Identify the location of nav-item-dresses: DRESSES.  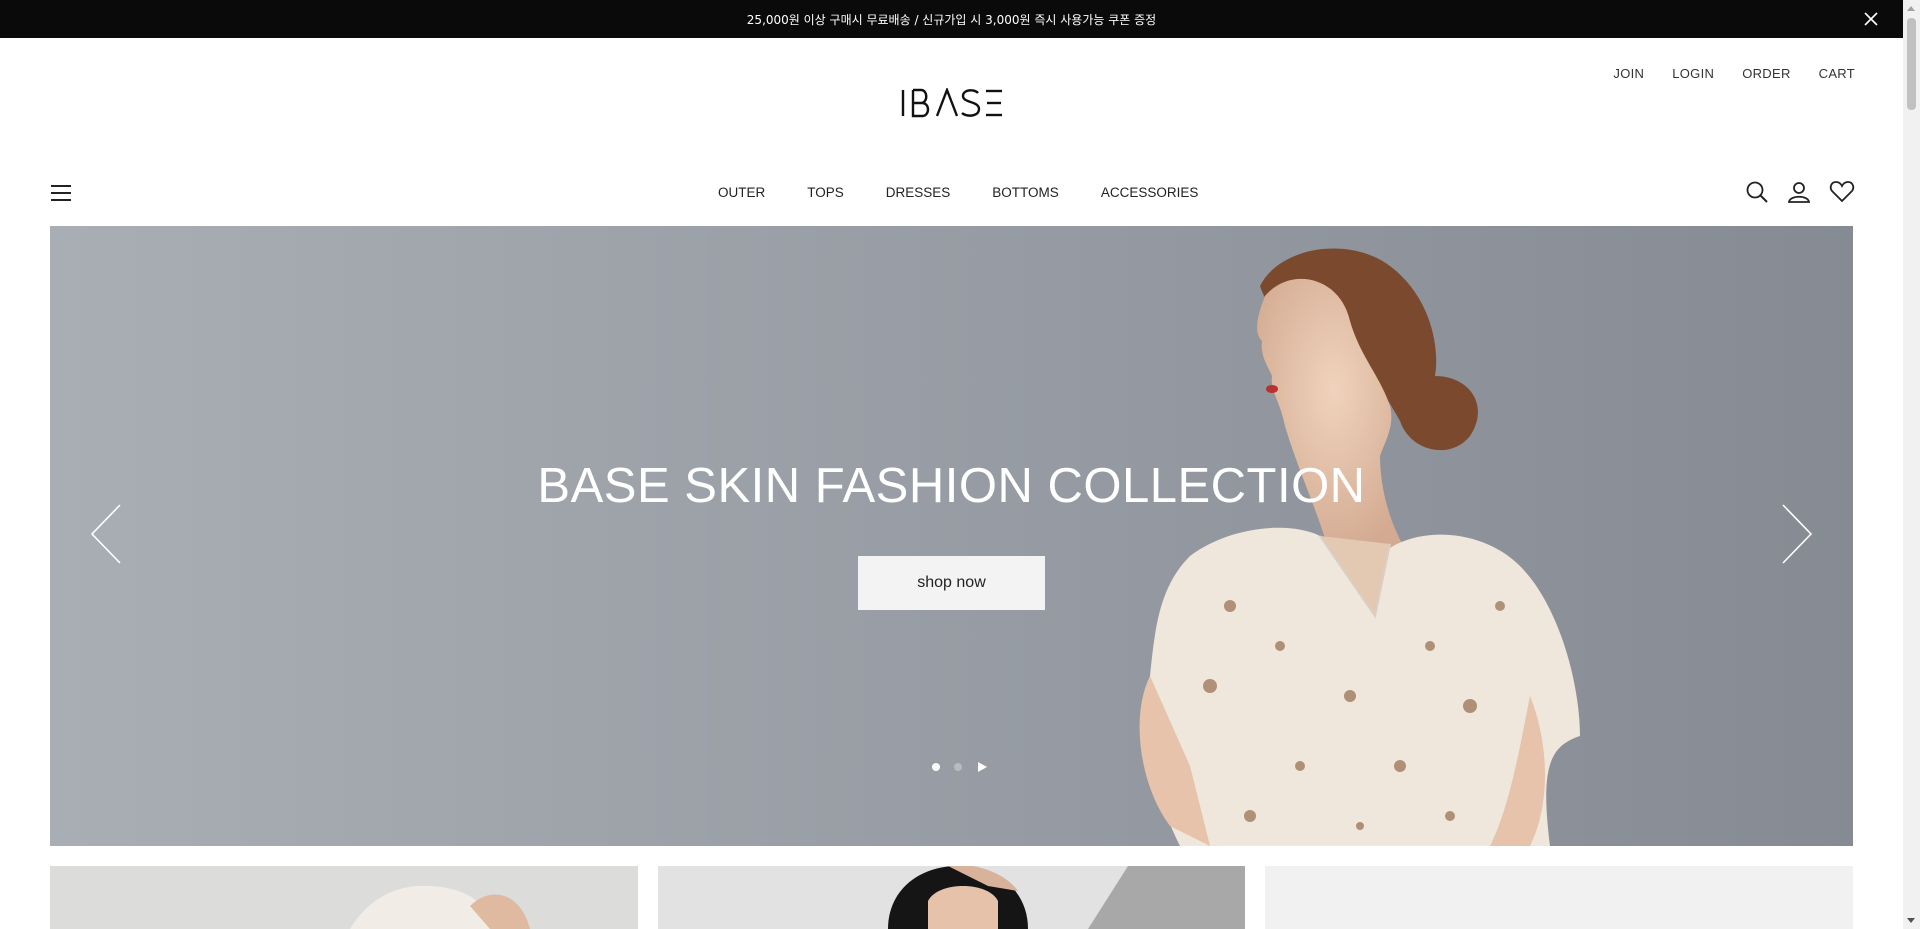
(918, 192).